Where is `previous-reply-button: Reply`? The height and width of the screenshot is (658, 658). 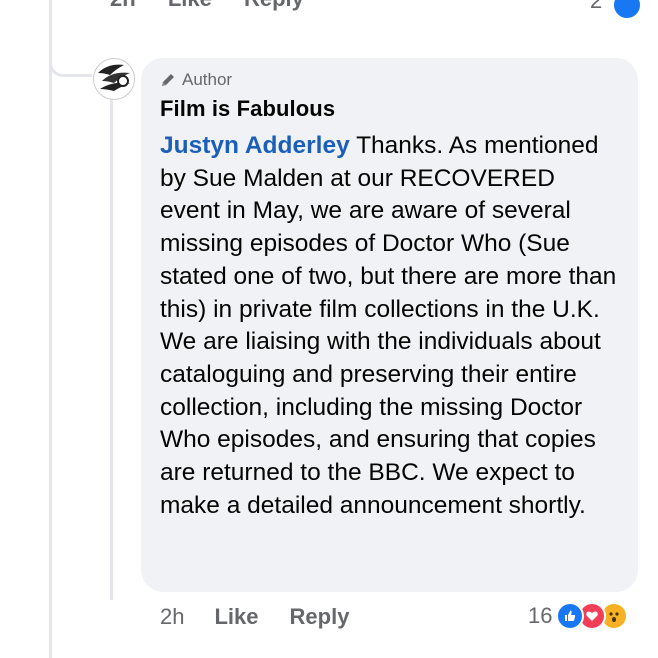 previous-reply-button: Reply is located at coordinates (274, 5).